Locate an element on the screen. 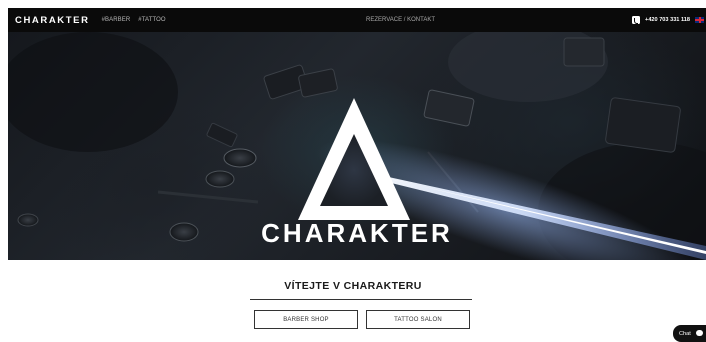 The width and height of the screenshot is (706, 342). barber-shop-button: BARBER SHOP is located at coordinates (306, 319).